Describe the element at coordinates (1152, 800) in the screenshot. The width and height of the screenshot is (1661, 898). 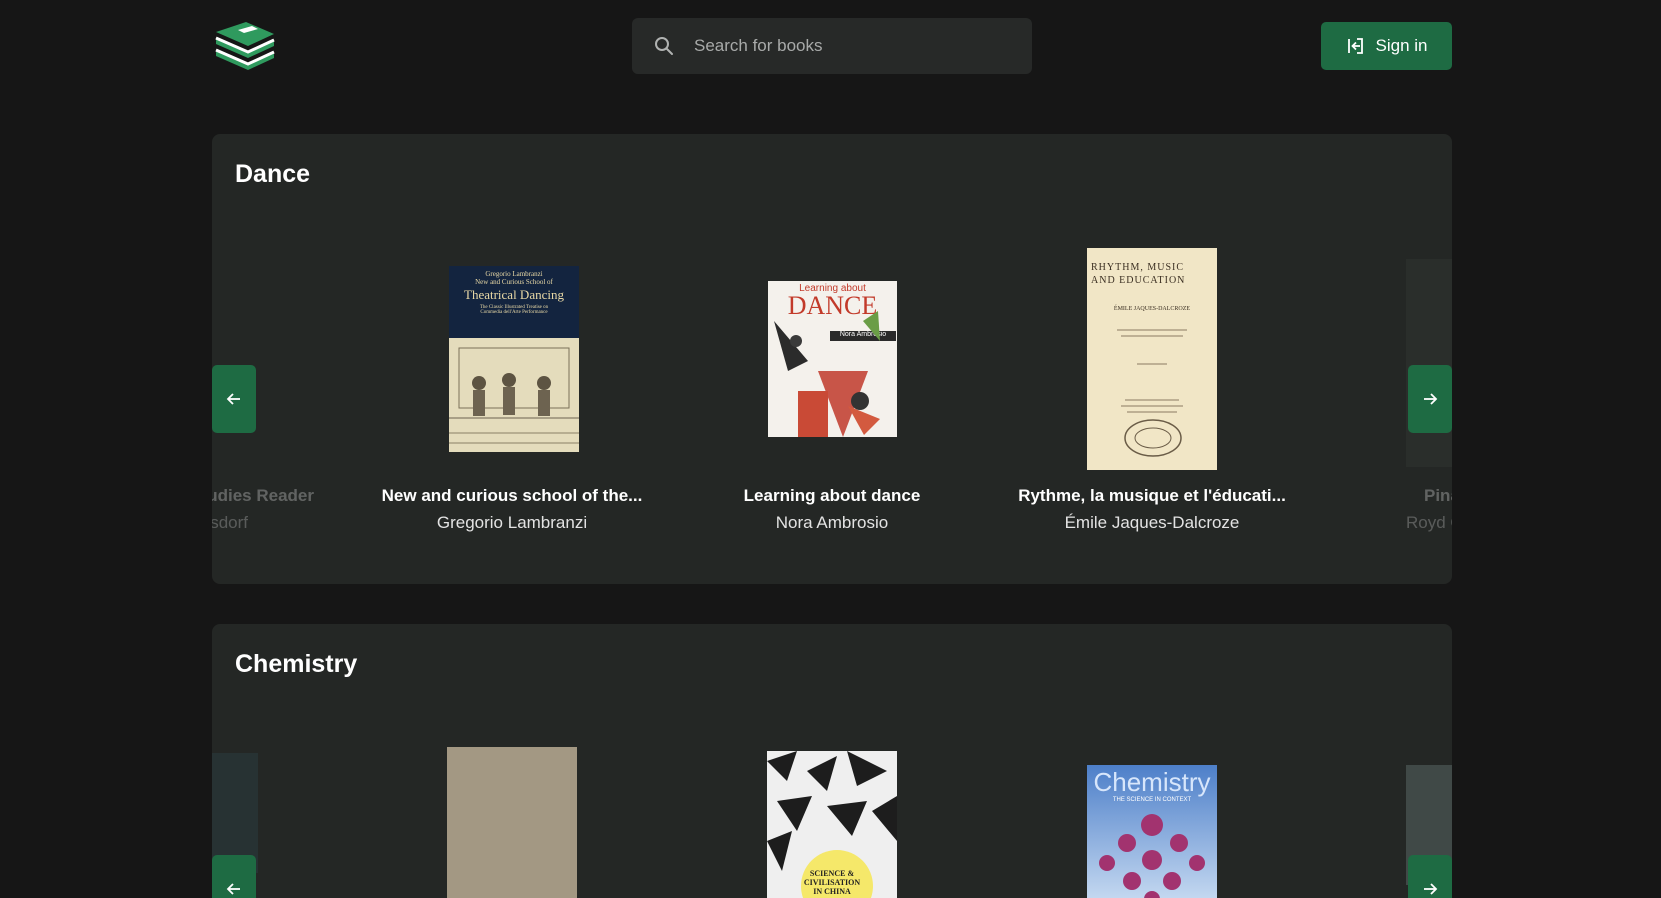
I see `cover-text: THE SCIENCE IN CONTEXT` at that location.